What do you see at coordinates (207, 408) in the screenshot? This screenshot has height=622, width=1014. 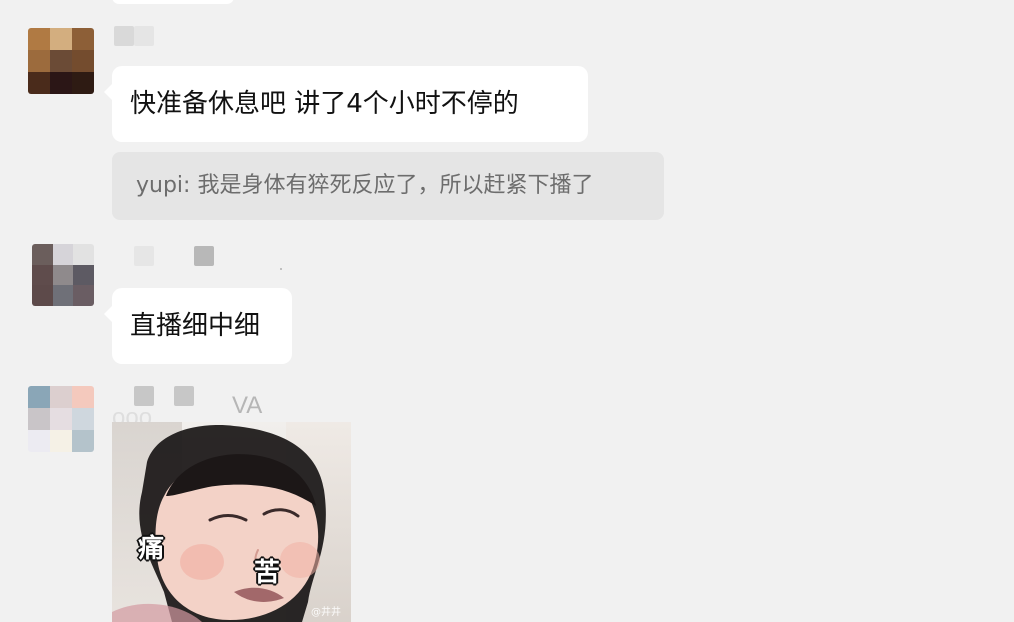 I see `sender-name-pixelated: ooo VA` at bounding box center [207, 408].